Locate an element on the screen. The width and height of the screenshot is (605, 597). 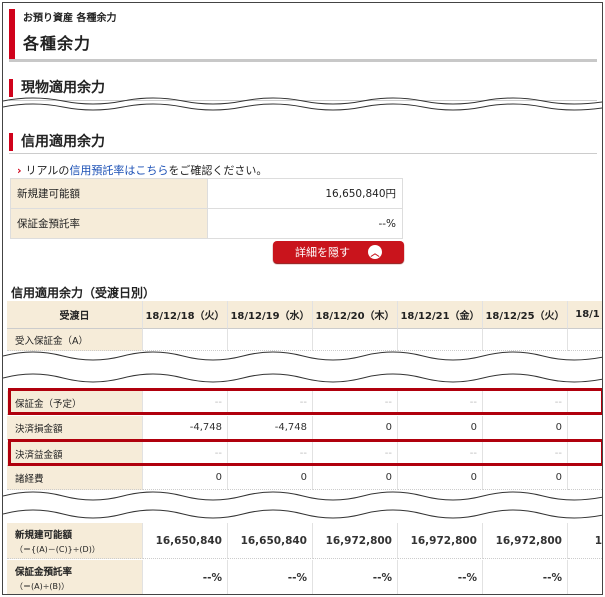
chevron-right-icon: › is located at coordinates (19, 170).